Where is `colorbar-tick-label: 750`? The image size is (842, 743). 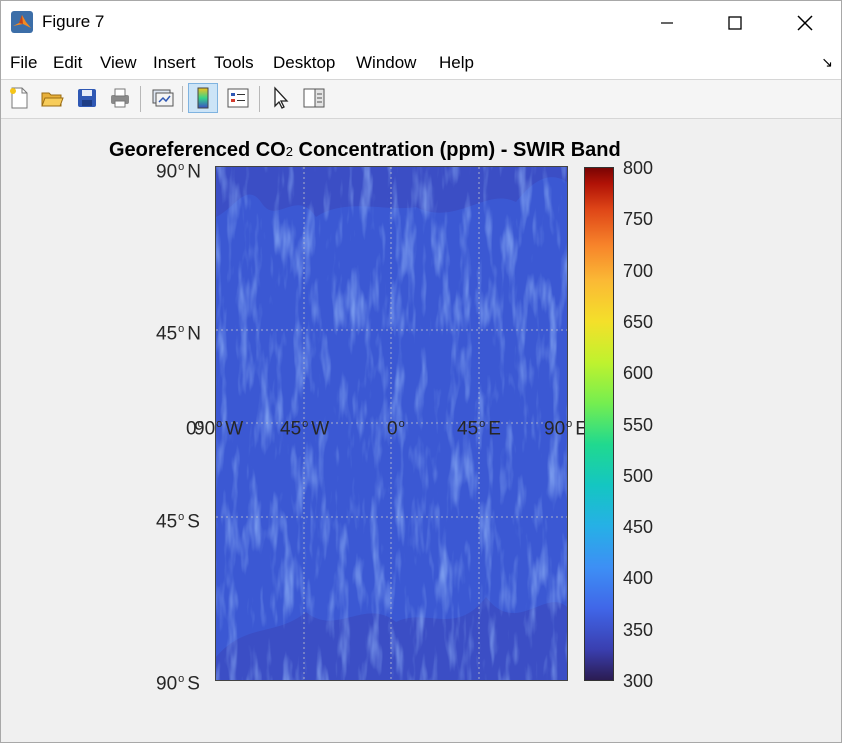 colorbar-tick-label: 750 is located at coordinates (638, 219).